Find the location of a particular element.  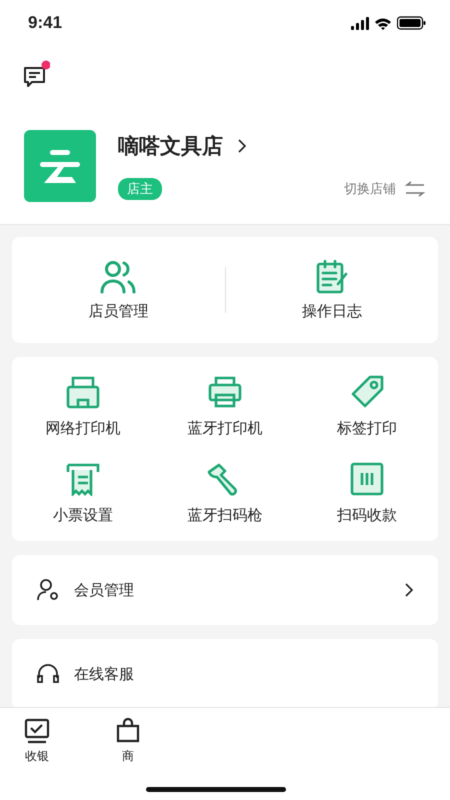

menu-label: 店员管理 is located at coordinates (118, 311).